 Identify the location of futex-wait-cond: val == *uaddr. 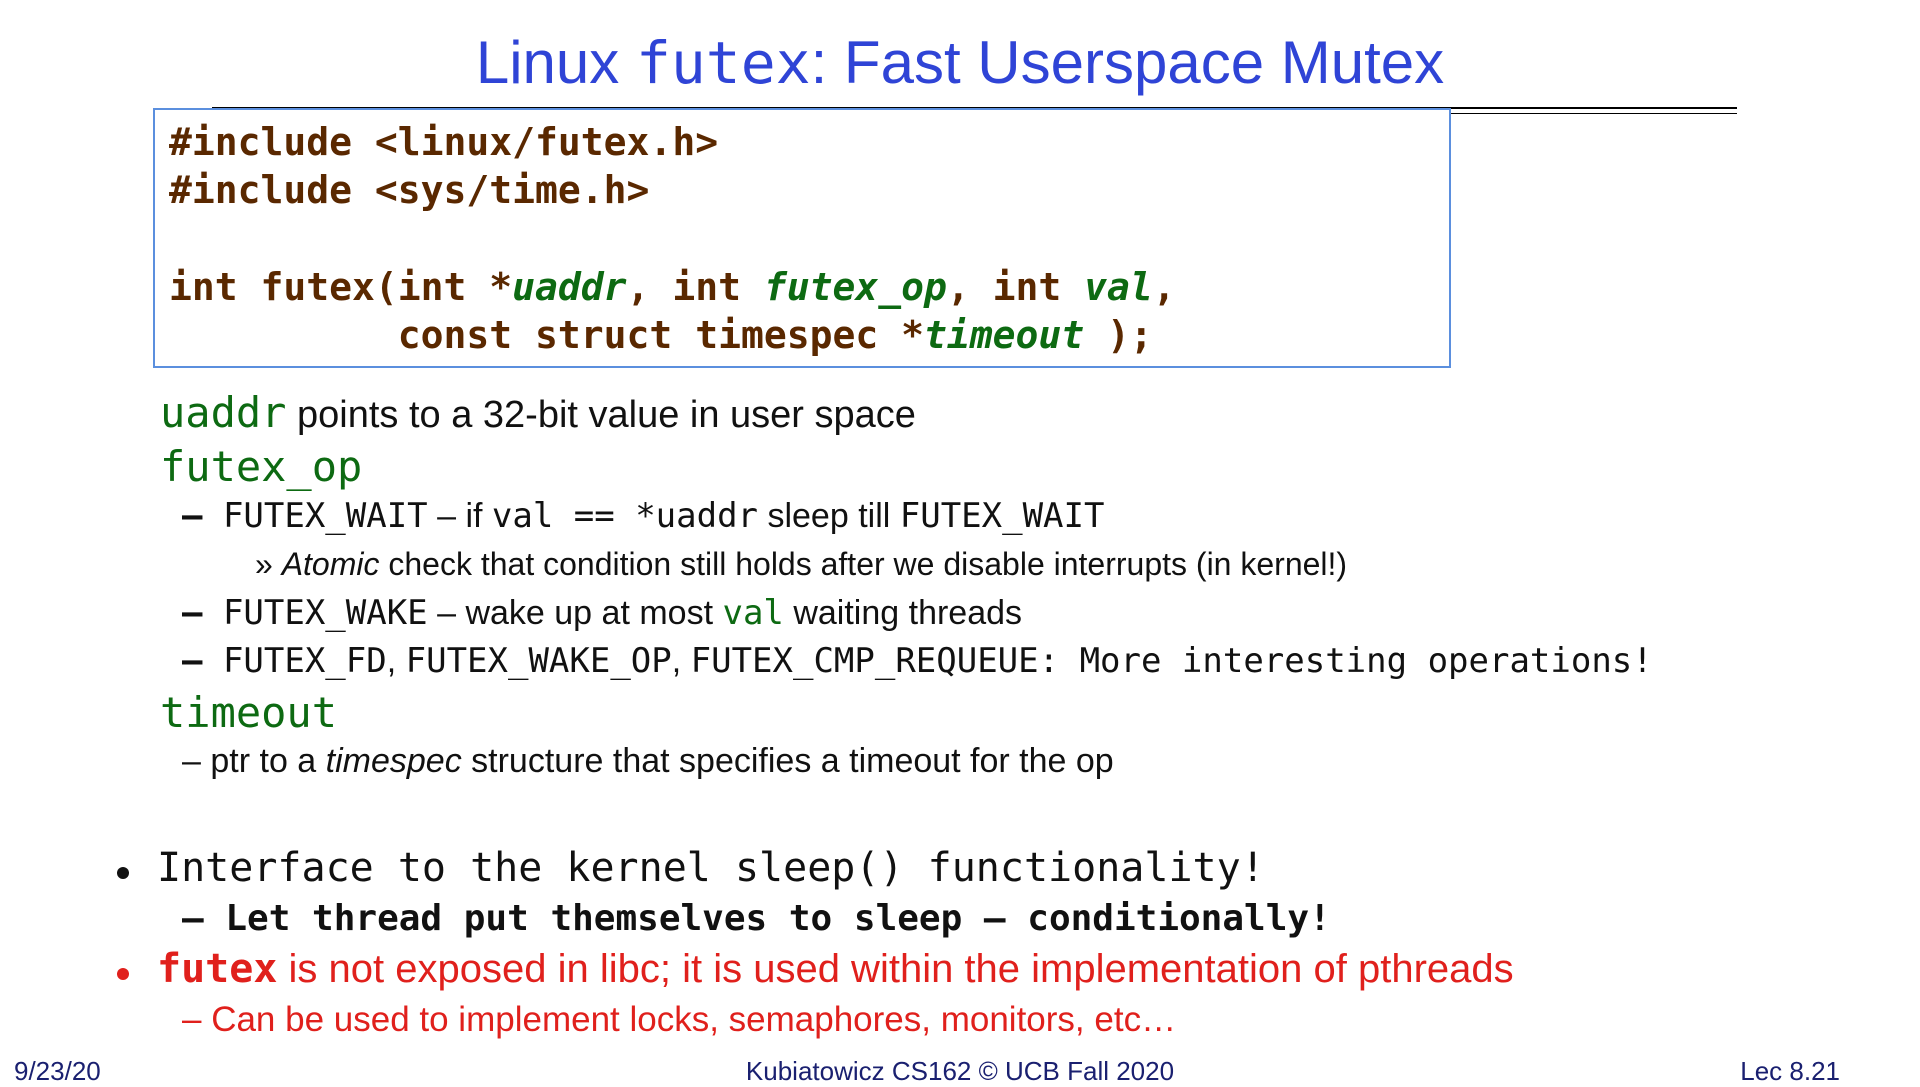
(625, 516).